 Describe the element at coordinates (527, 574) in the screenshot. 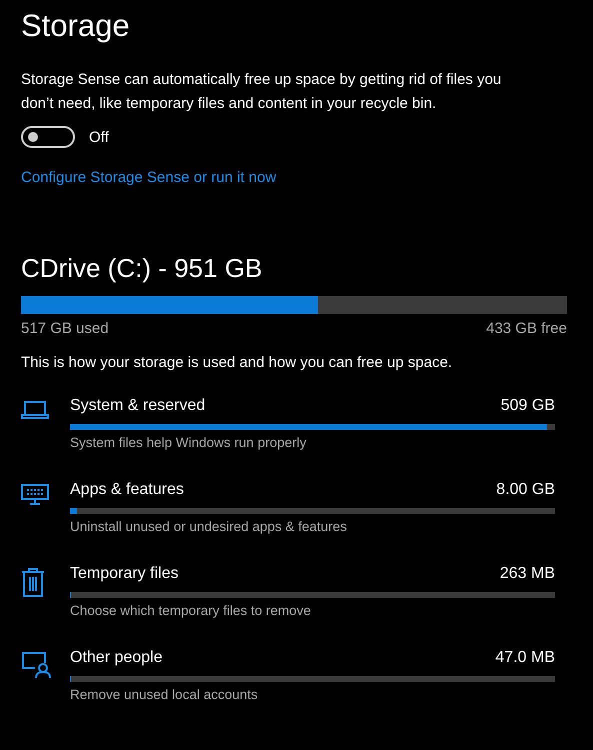

I see `category-size: 263 MB` at that location.